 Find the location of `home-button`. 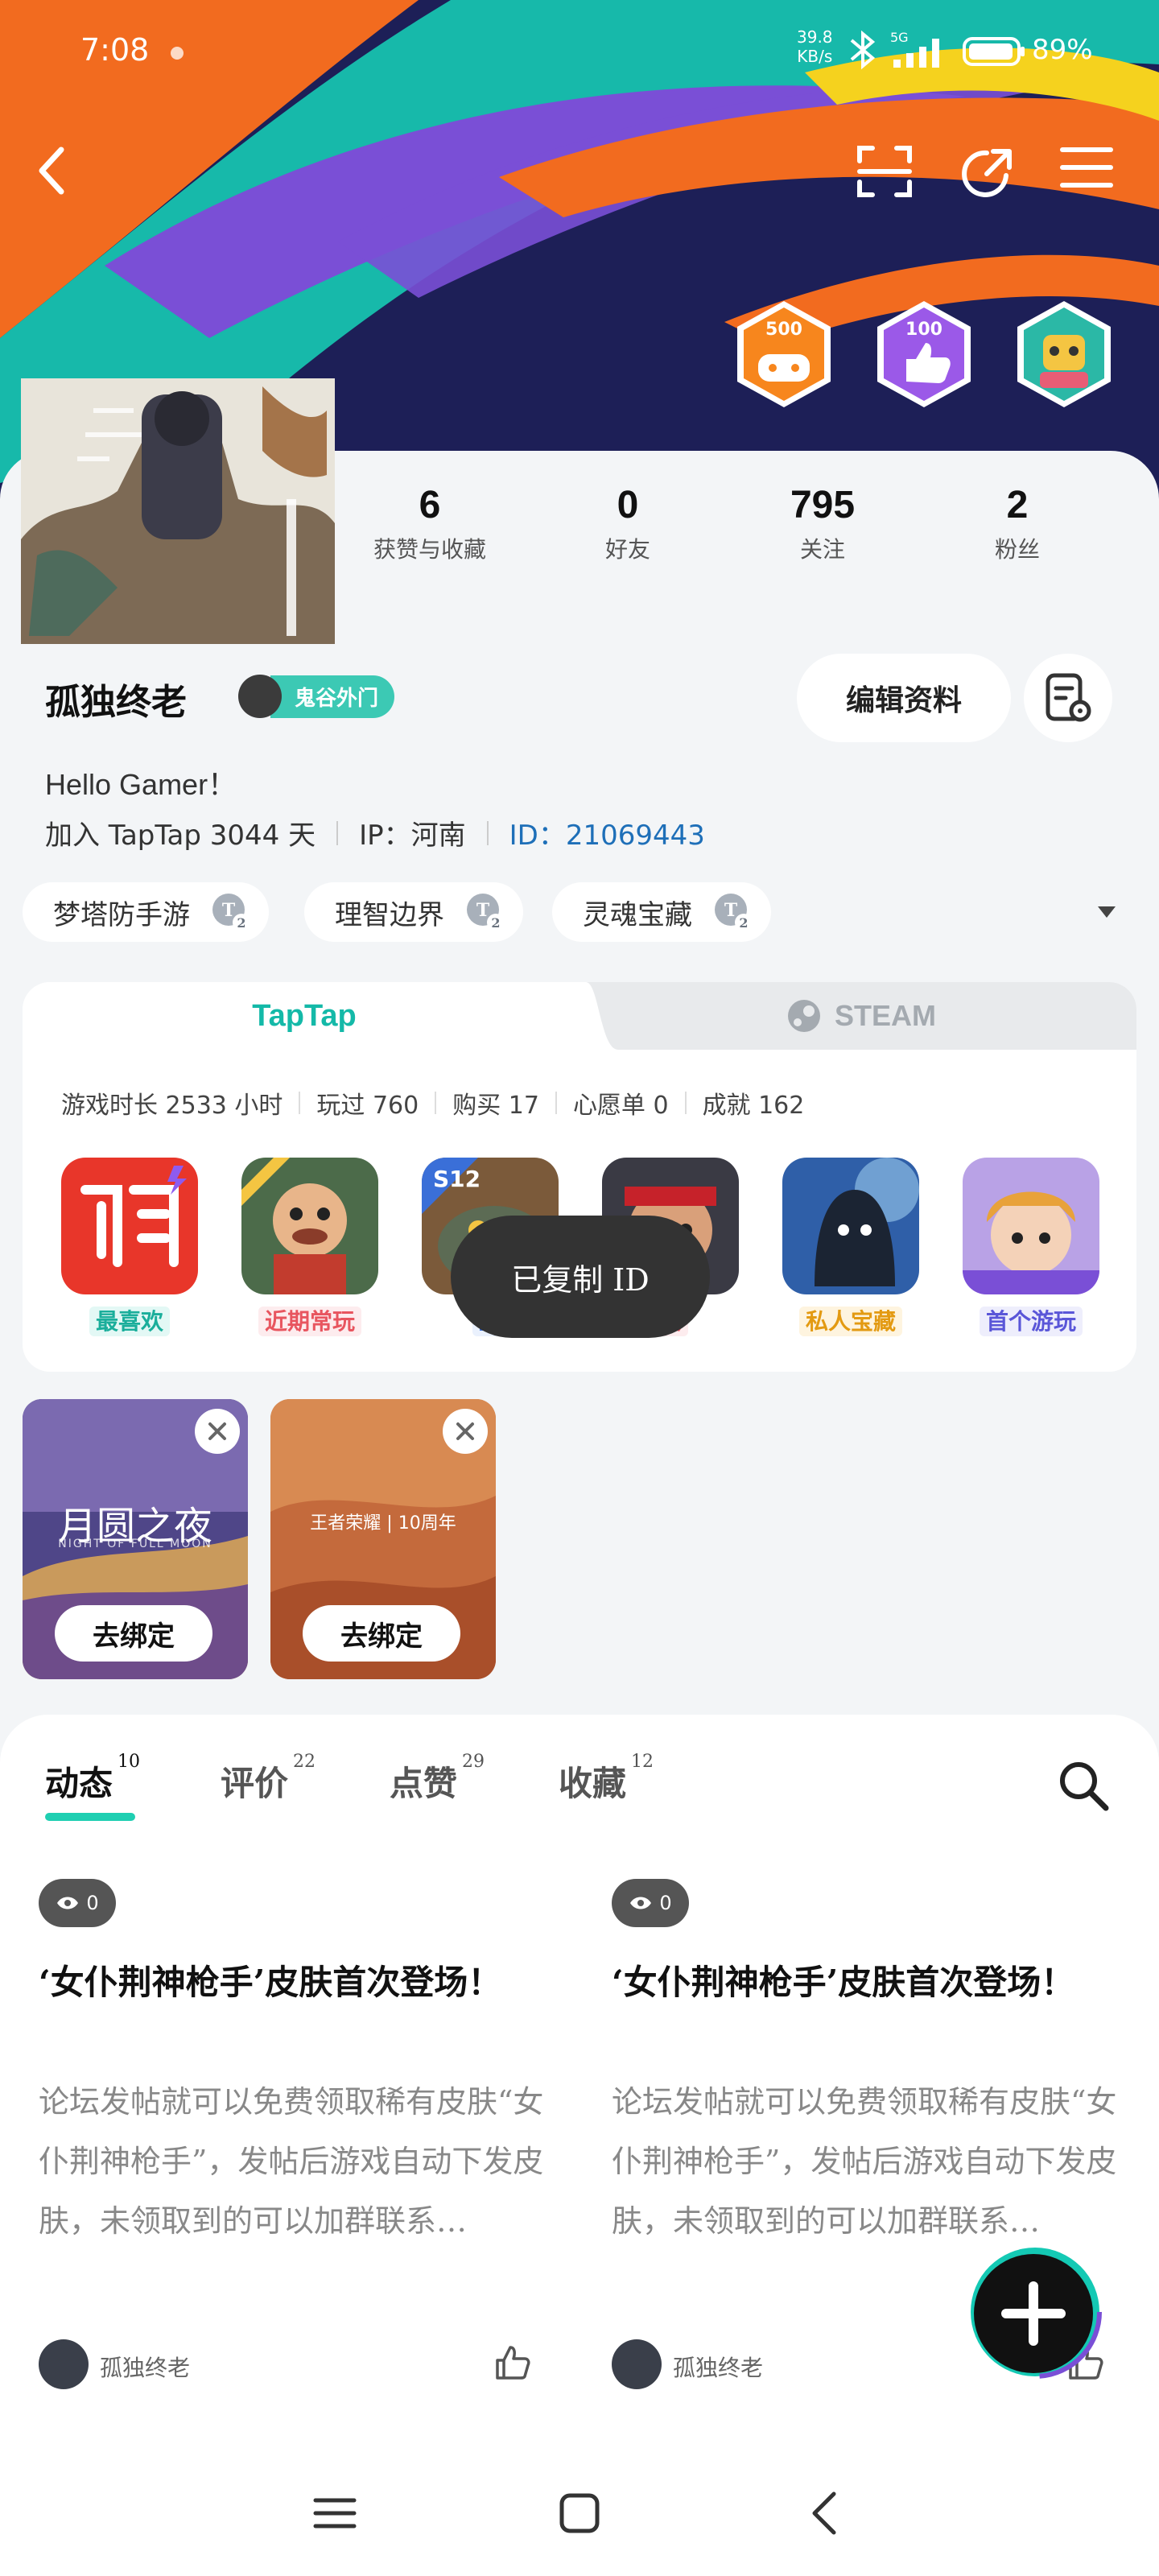

home-button is located at coordinates (579, 2513).